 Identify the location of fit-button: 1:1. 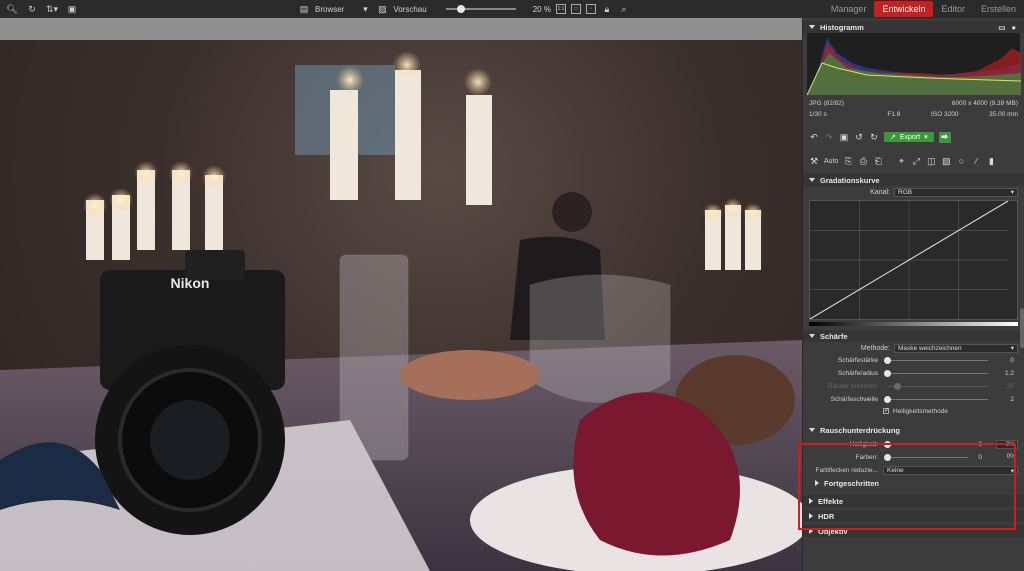
(560, 9).